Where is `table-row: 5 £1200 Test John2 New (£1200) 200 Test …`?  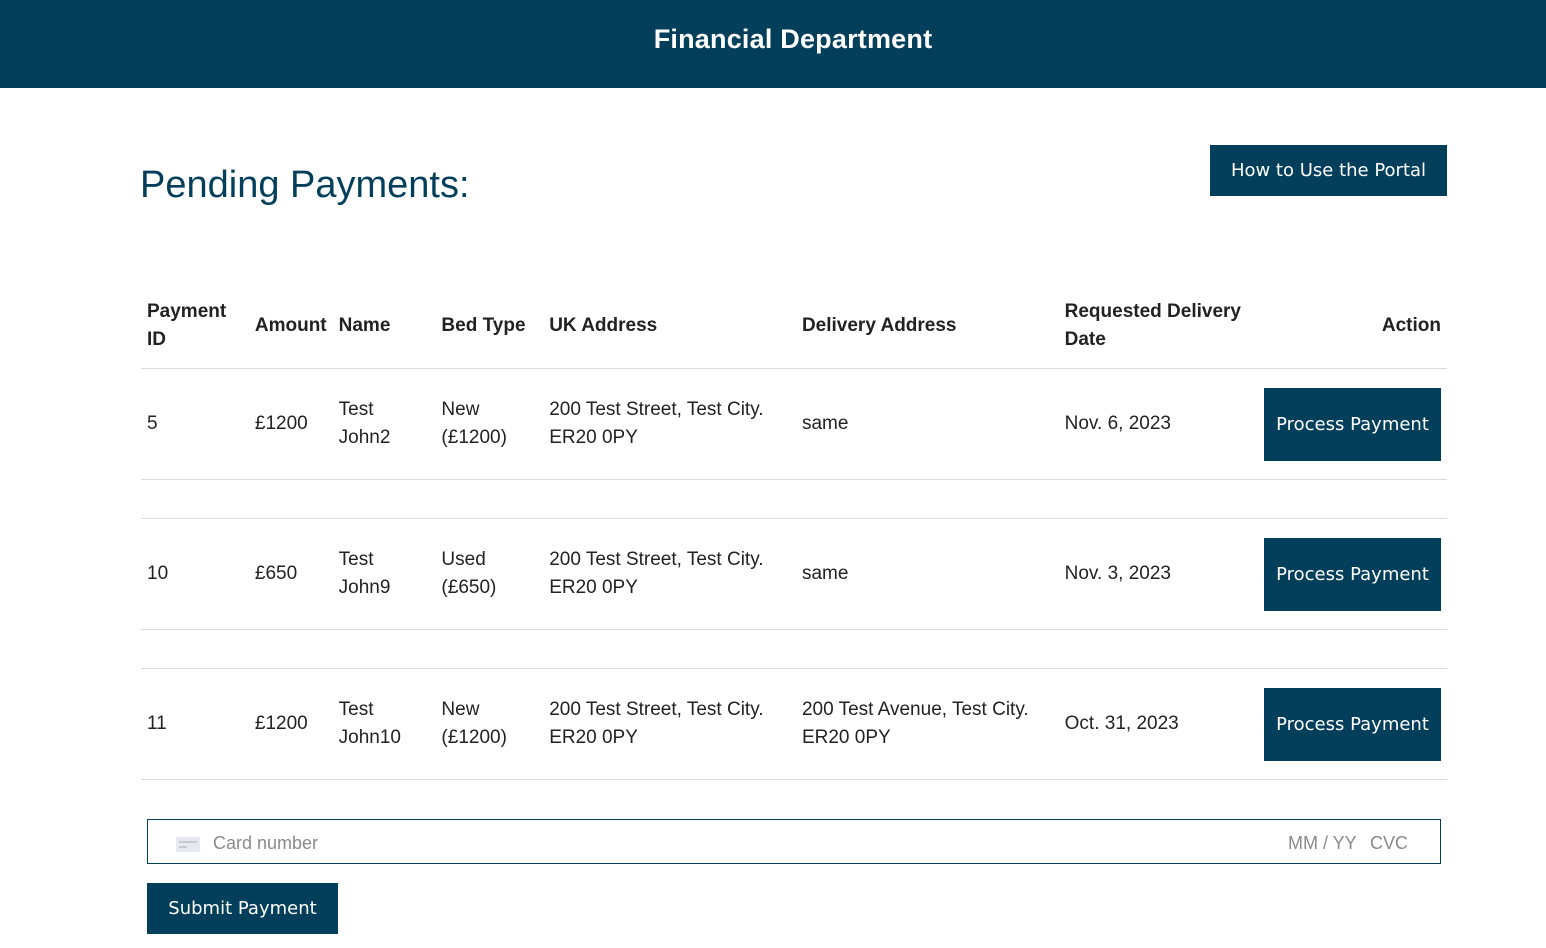 table-row: 5 £1200 Test John2 New (£1200) 200 Test … is located at coordinates (794, 424).